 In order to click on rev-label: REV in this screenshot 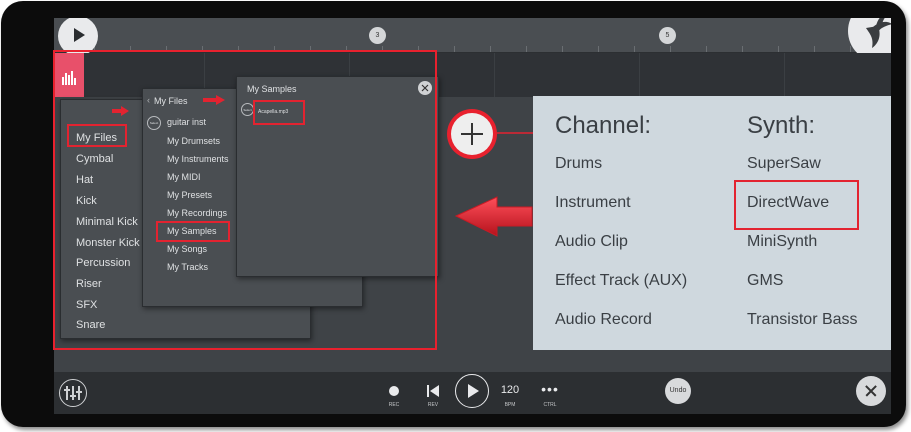, I will do `click(433, 405)`.